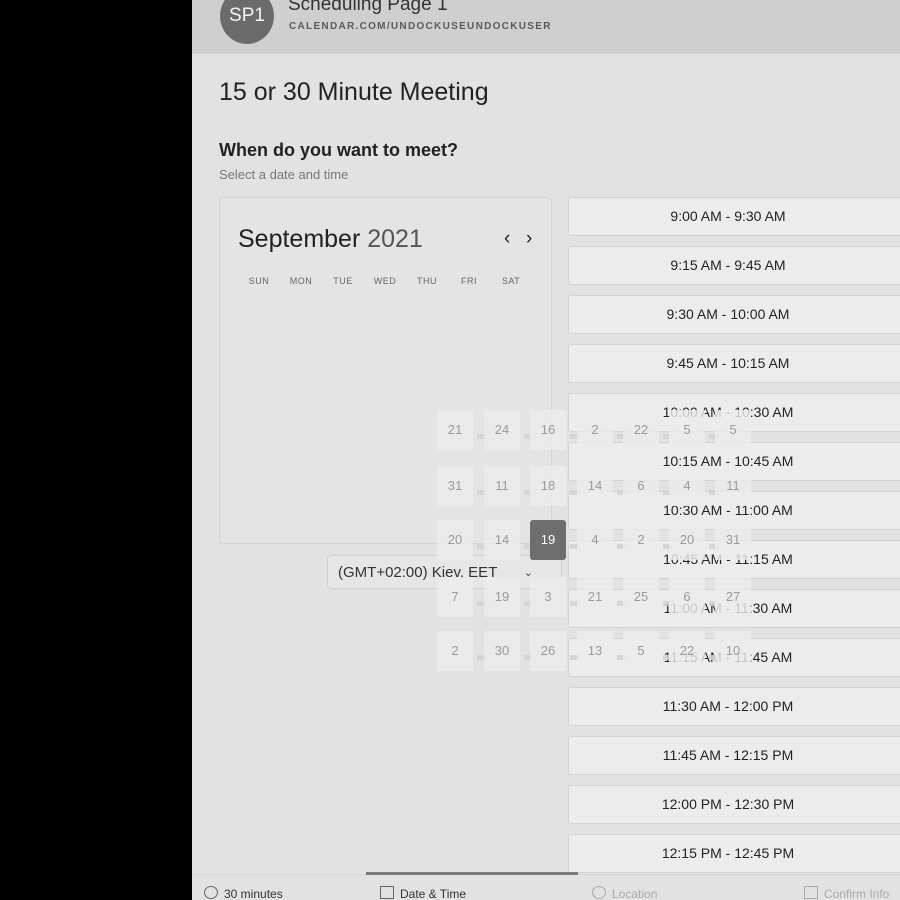 This screenshot has width=900, height=900. I want to click on weekday-tue: TUE, so click(343, 281).